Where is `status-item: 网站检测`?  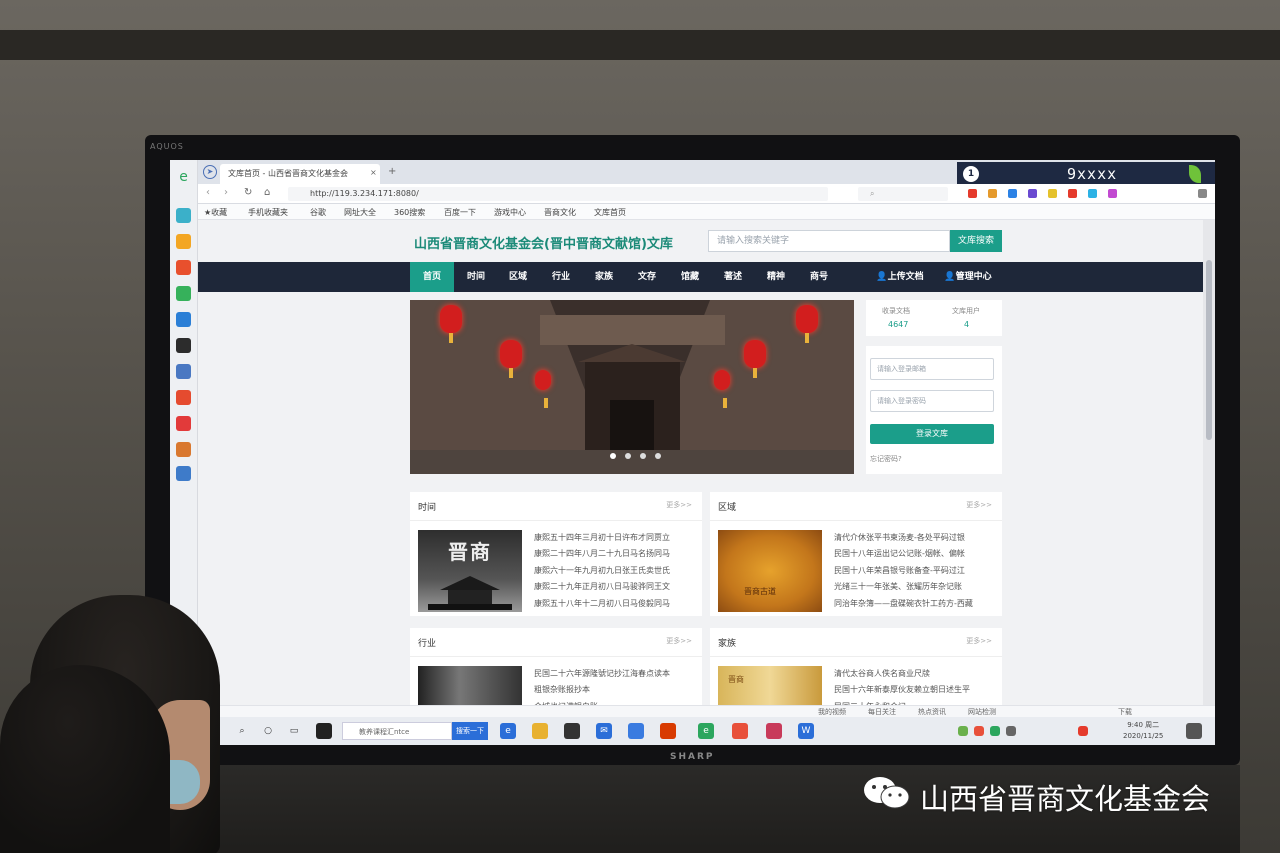 status-item: 网站检测 is located at coordinates (982, 712).